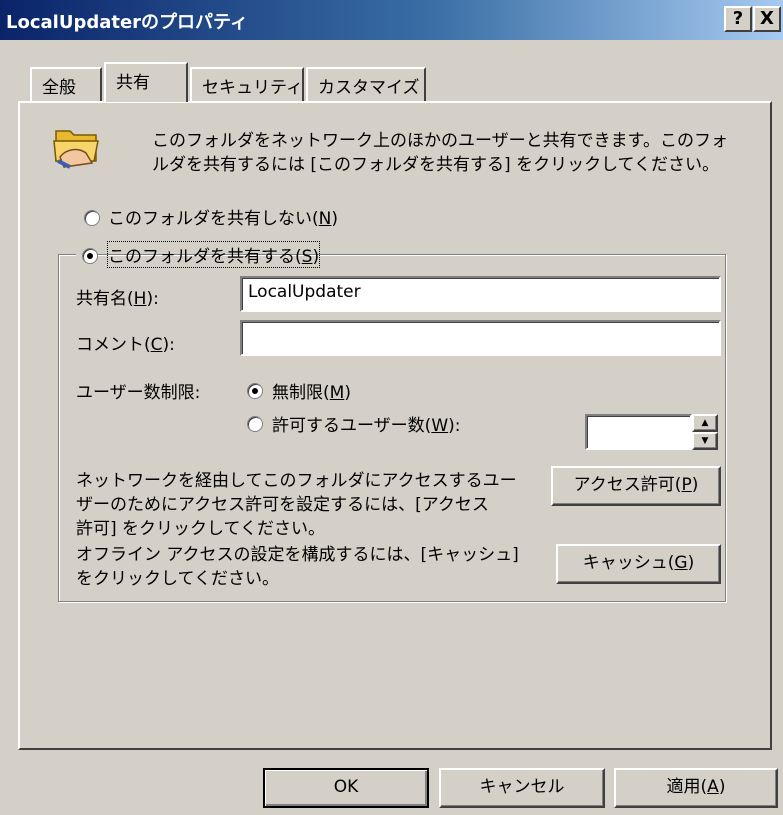  What do you see at coordinates (440, 141) in the screenshot?
I see `description-line-1: このフォルダをネットワーク上のほかのユーザーと共有できます。このフォ` at bounding box center [440, 141].